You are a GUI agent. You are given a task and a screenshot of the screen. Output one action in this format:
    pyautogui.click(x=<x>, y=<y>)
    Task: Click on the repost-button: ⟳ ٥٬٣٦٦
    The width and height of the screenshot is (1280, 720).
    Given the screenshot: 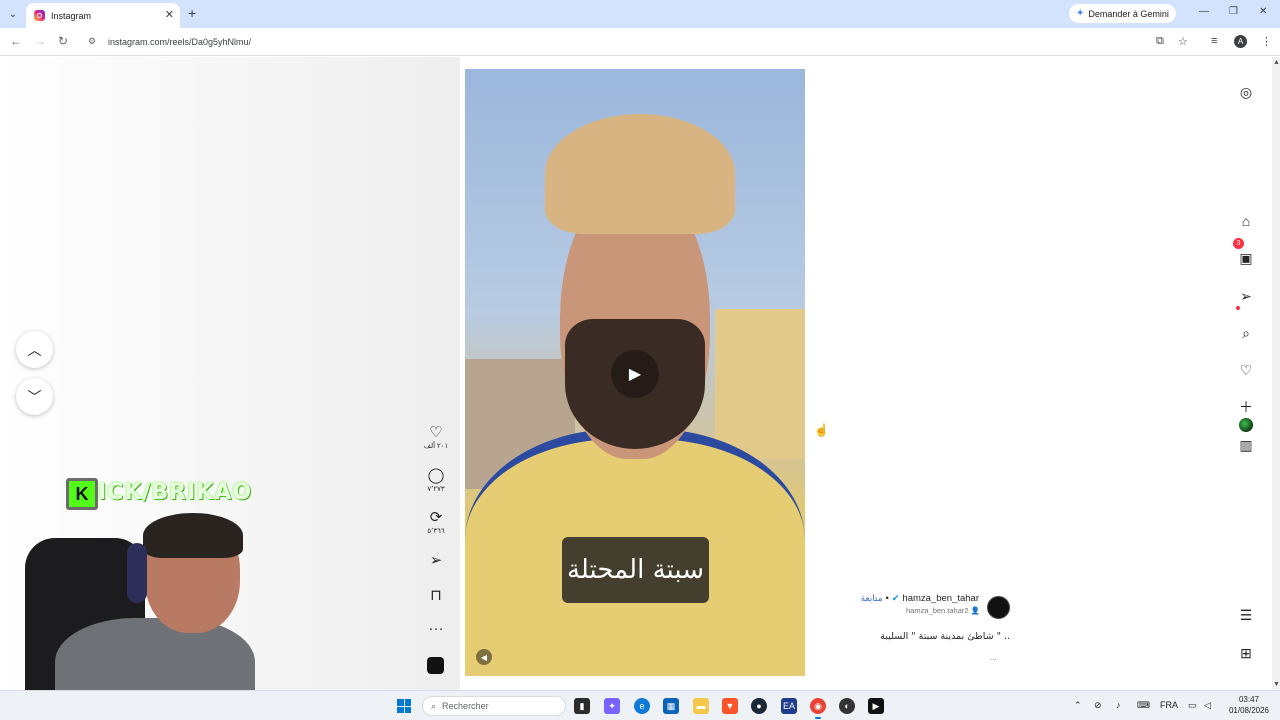 What is the action you would take?
    pyautogui.click(x=436, y=522)
    